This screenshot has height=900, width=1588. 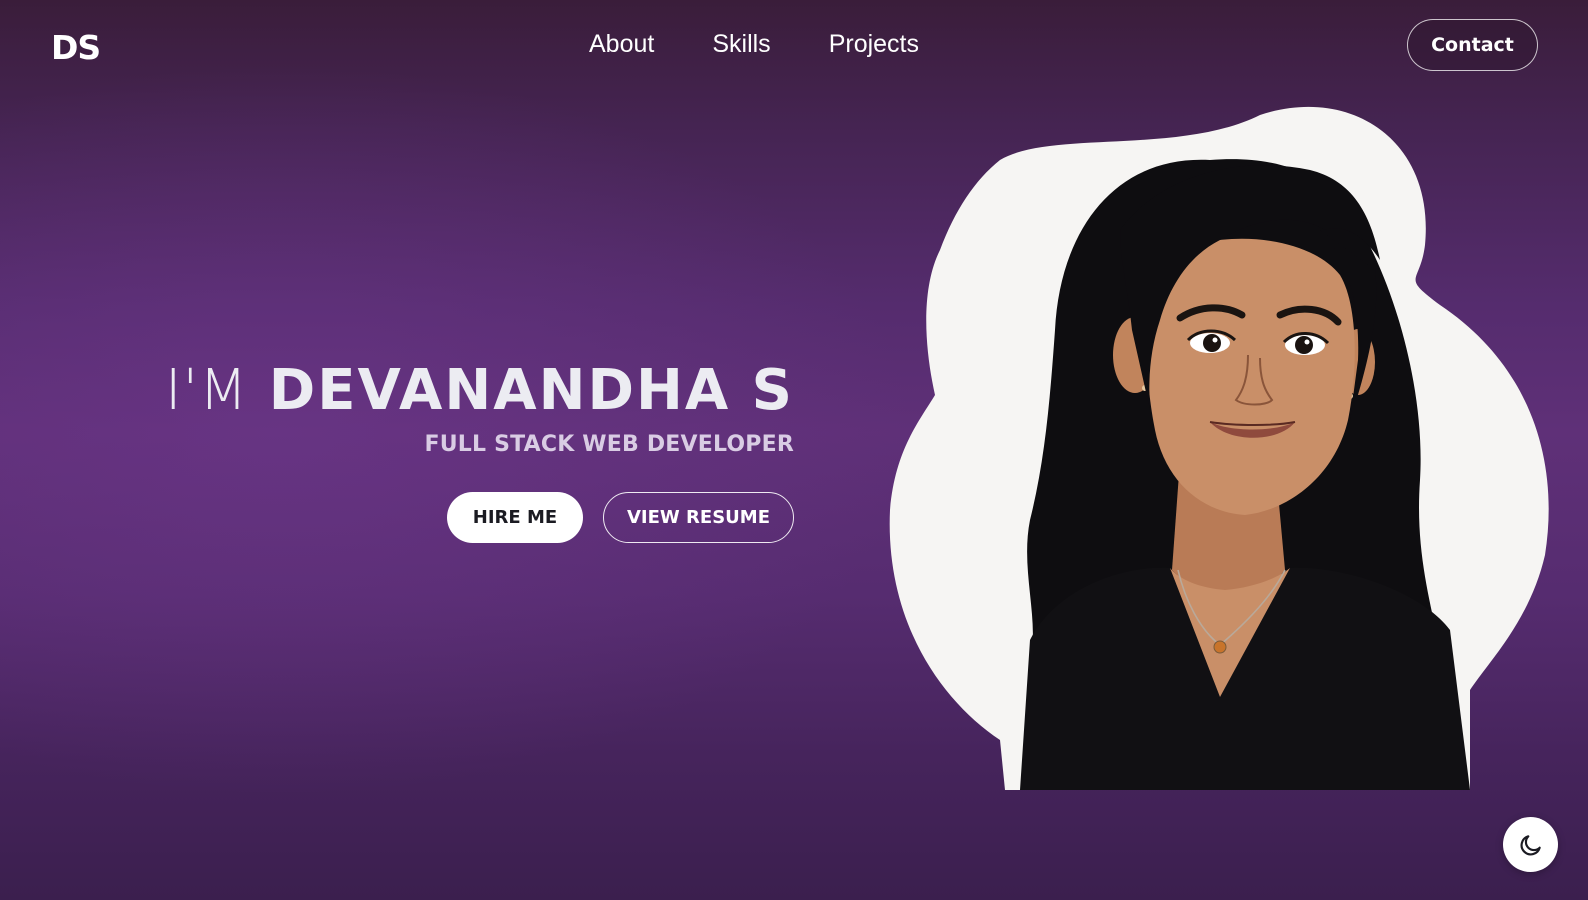 I want to click on hero-role: FULL STACK WEB DEVELOPER, so click(x=609, y=444).